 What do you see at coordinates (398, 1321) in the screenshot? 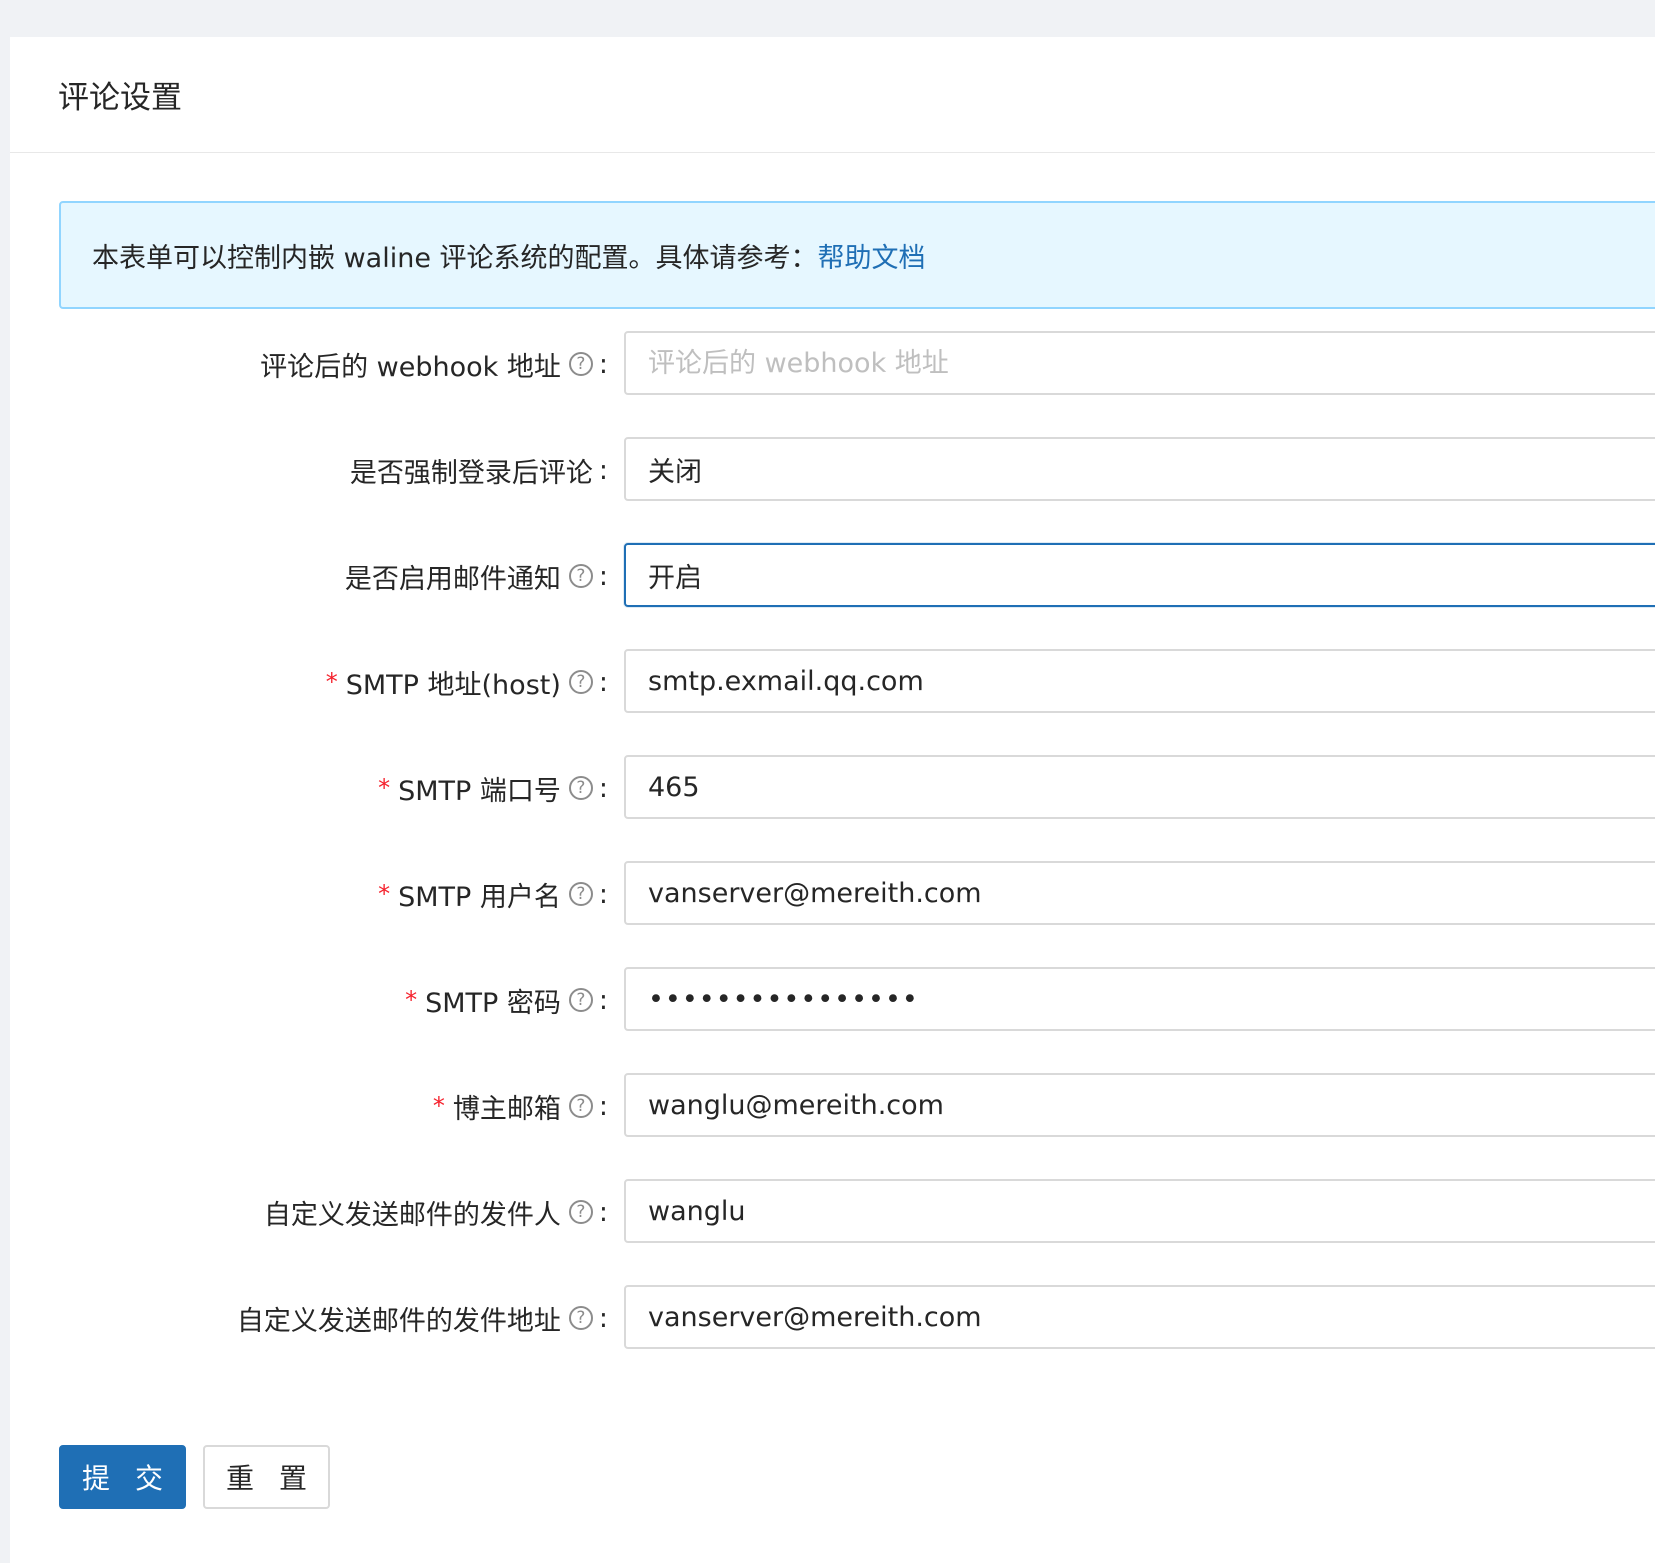
I see `label-text: 自定义发送邮件的发件地址` at bounding box center [398, 1321].